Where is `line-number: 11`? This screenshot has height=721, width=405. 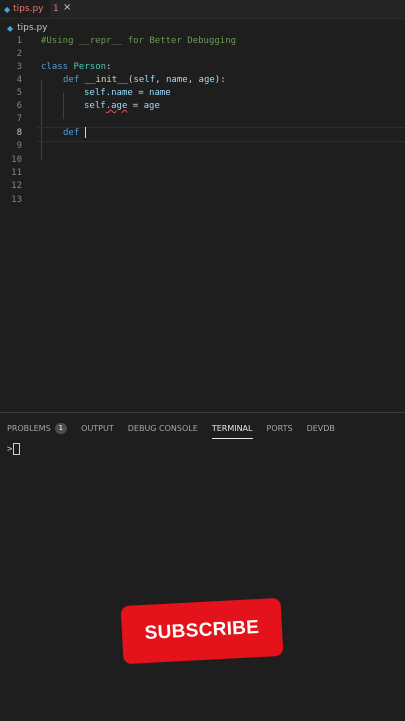
line-number: 11 is located at coordinates (16, 173).